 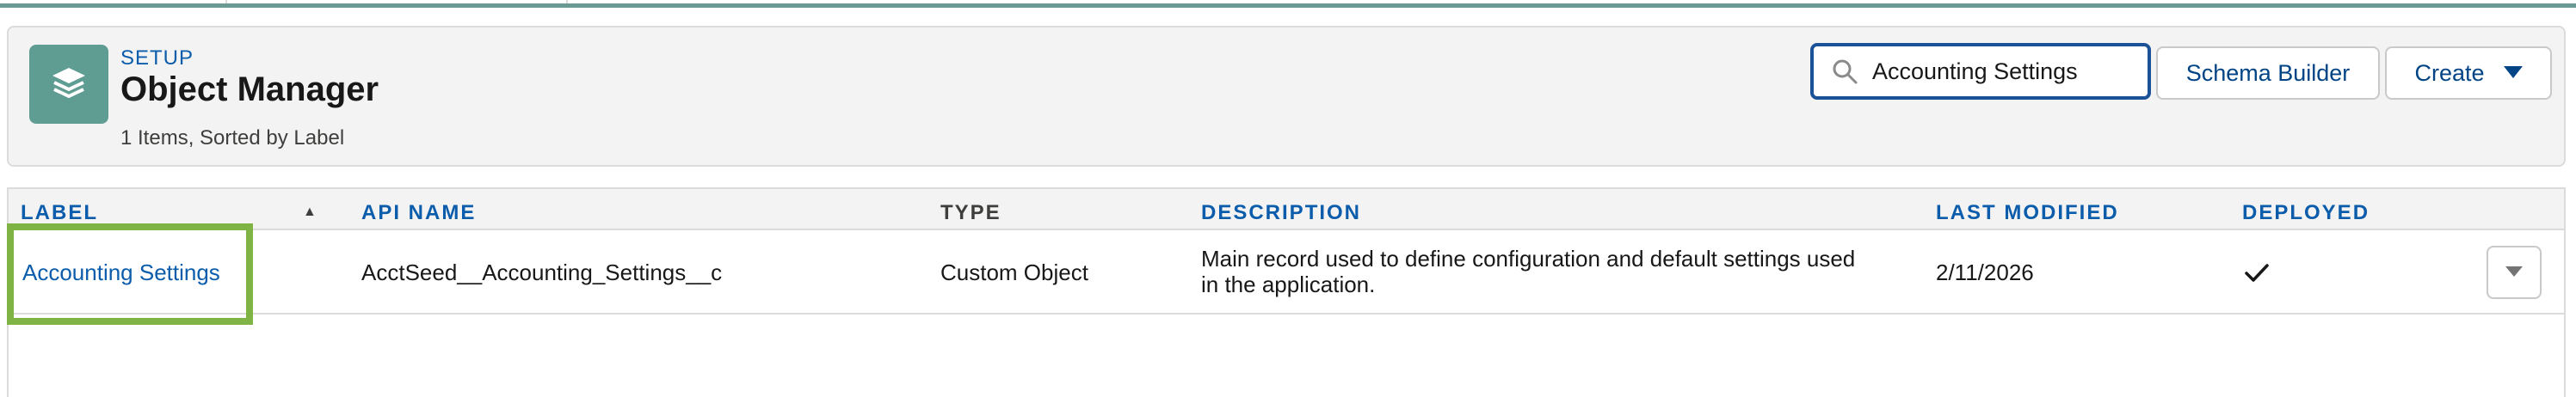 I want to click on column-header-api-name: API NAME, so click(x=419, y=213).